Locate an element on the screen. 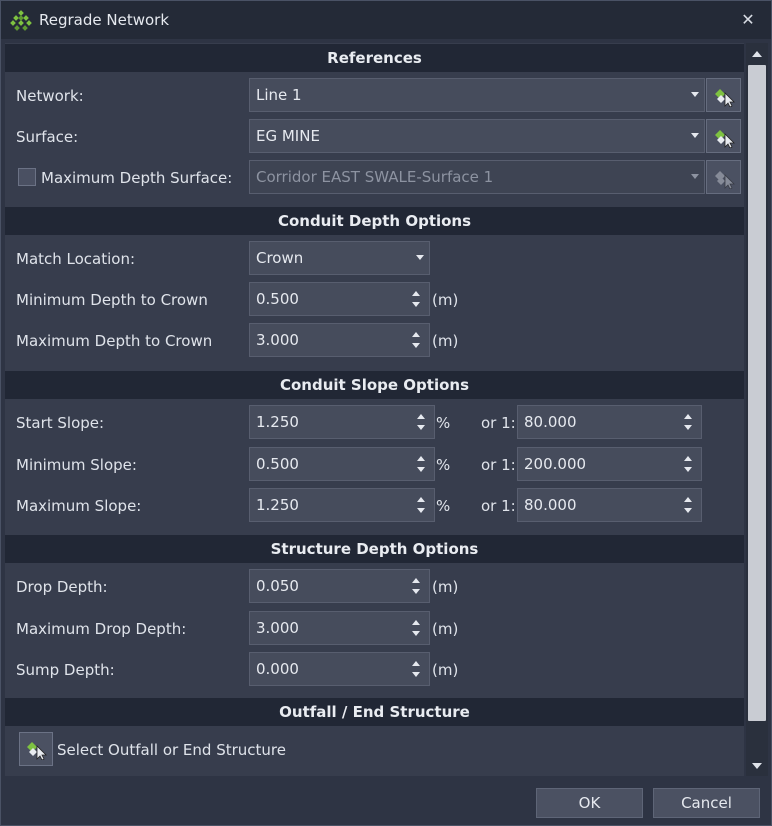 The width and height of the screenshot is (772, 826). sump-depth-label: Sump Depth: is located at coordinates (65, 670).